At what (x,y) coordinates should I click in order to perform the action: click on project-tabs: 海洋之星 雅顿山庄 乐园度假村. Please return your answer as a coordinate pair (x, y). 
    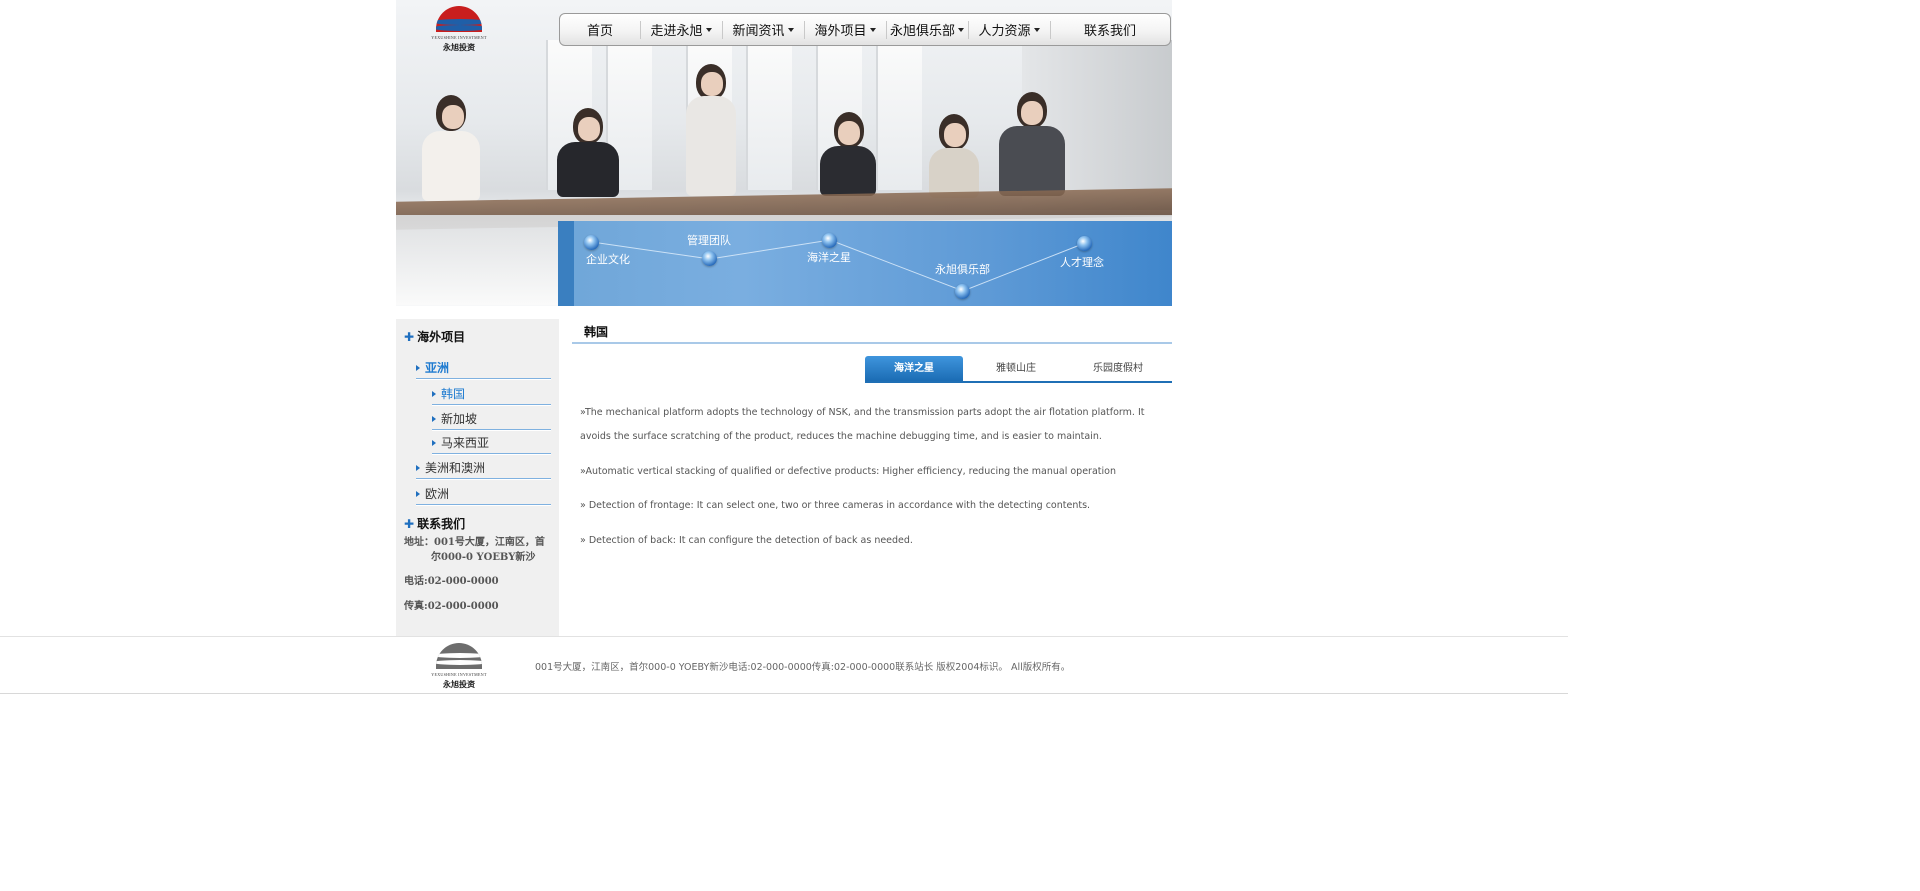
    Looking at the image, I should click on (1018, 369).